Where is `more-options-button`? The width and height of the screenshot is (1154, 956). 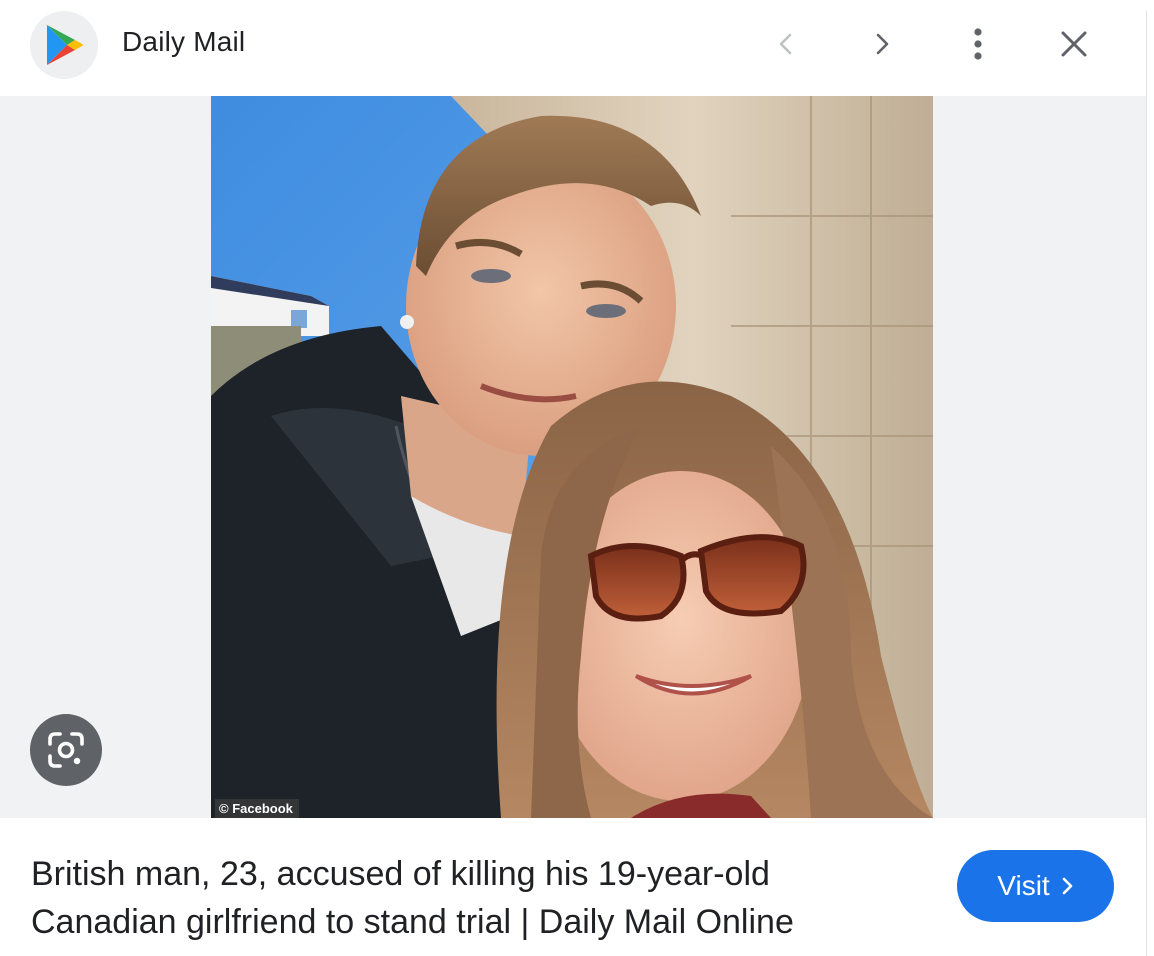
more-options-button is located at coordinates (978, 44).